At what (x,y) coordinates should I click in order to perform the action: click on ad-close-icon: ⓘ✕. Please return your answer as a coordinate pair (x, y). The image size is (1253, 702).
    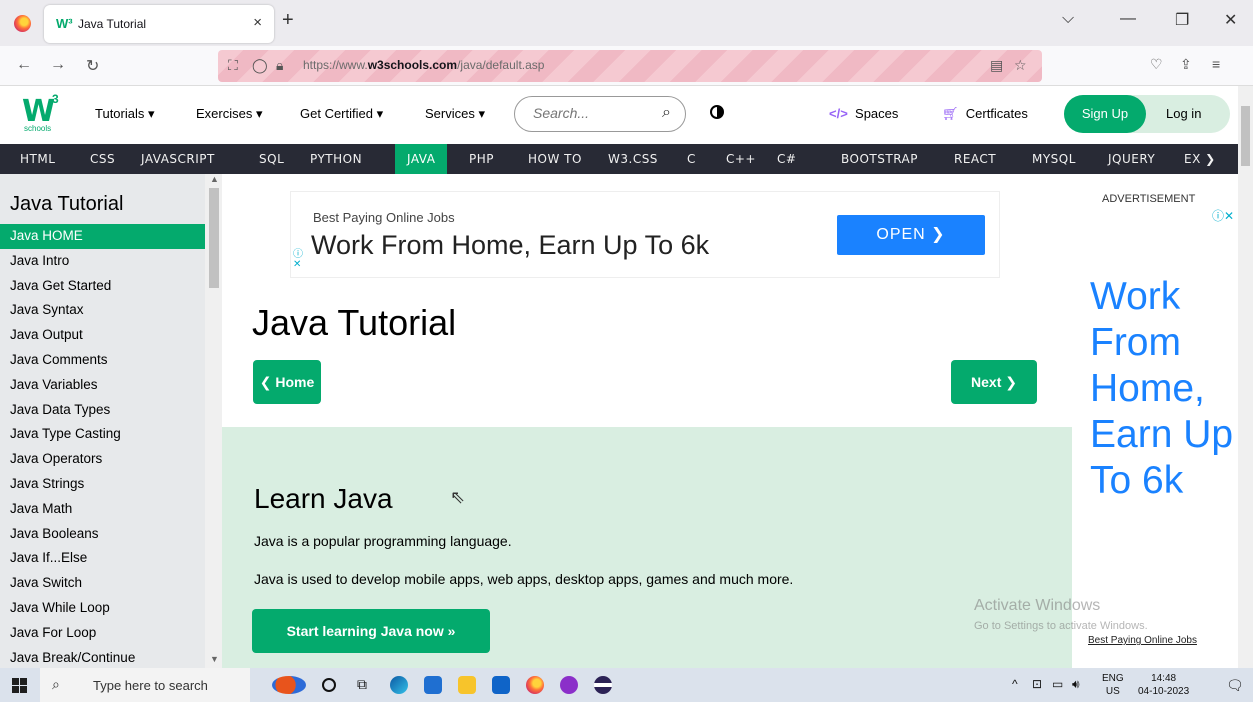
    Looking at the image, I should click on (1223, 215).